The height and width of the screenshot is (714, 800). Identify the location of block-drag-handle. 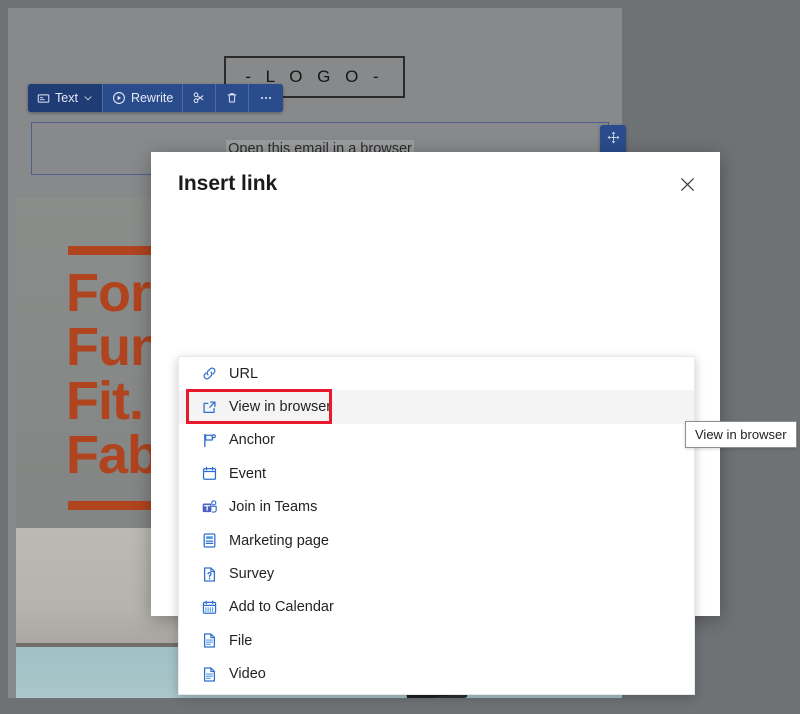
(613, 140).